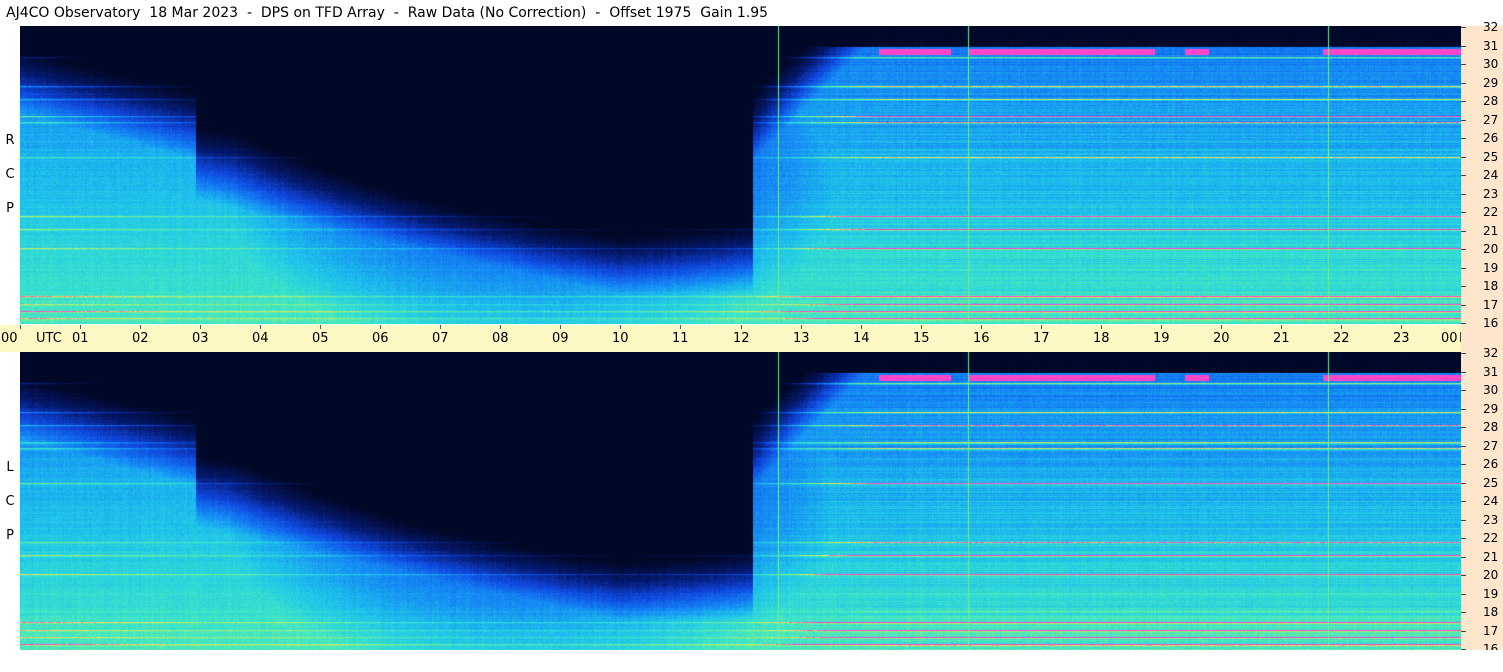 Image resolution: width=1503 pixels, height=672 pixels. Describe the element at coordinates (140, 338) in the screenshot. I see `time-label: 02` at that location.